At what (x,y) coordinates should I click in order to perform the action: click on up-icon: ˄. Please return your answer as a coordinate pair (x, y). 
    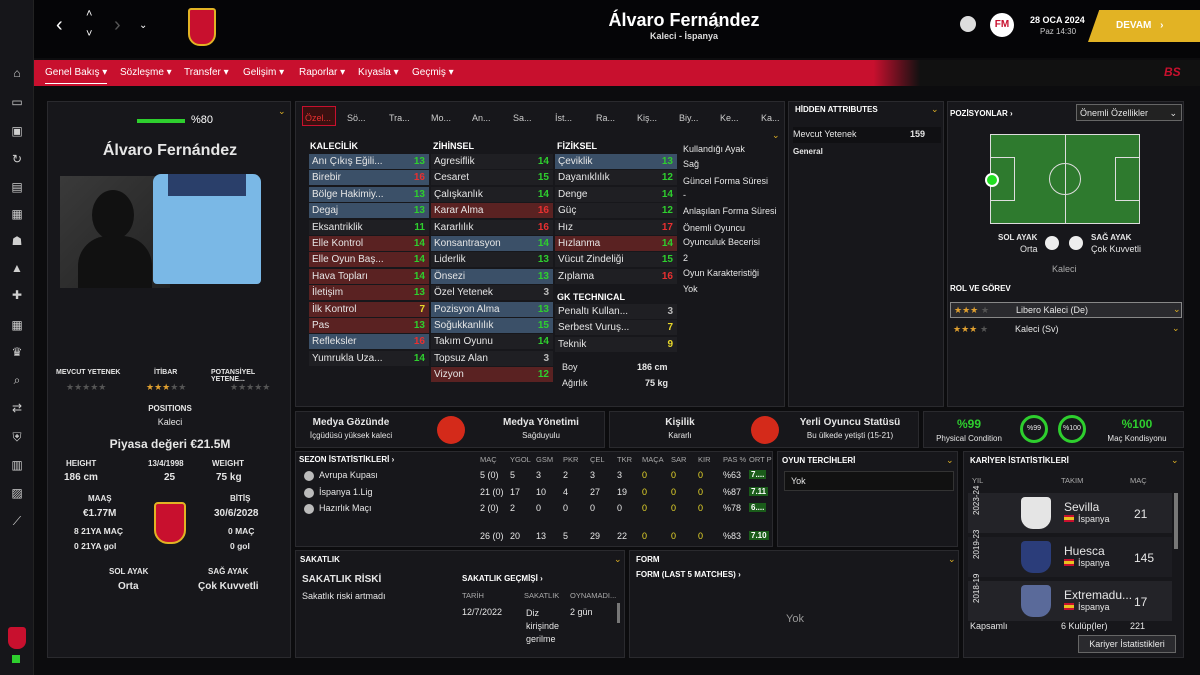
    Looking at the image, I should click on (89, 14).